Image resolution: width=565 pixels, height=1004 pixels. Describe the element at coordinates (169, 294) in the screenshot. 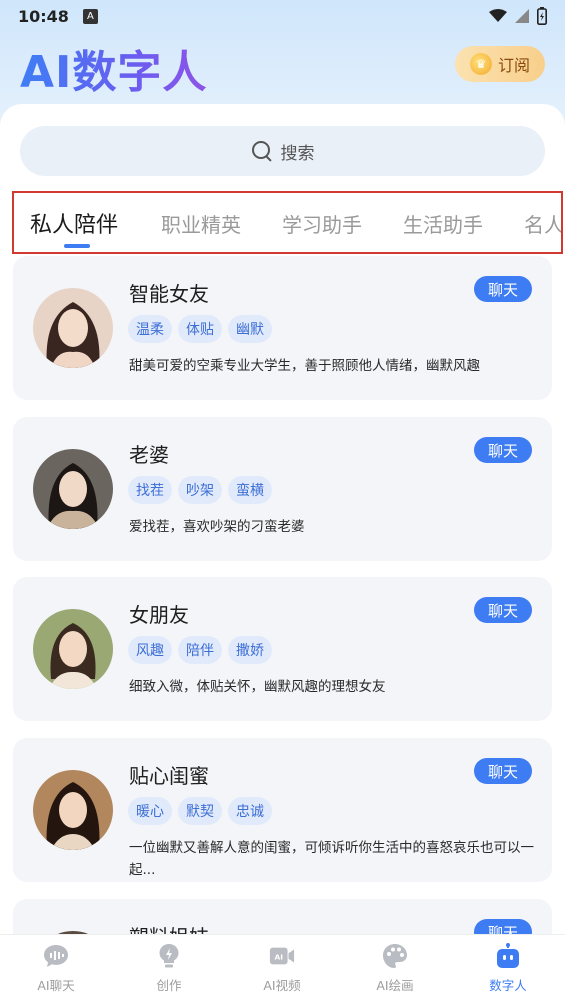

I see `character-name: 智能女友` at that location.